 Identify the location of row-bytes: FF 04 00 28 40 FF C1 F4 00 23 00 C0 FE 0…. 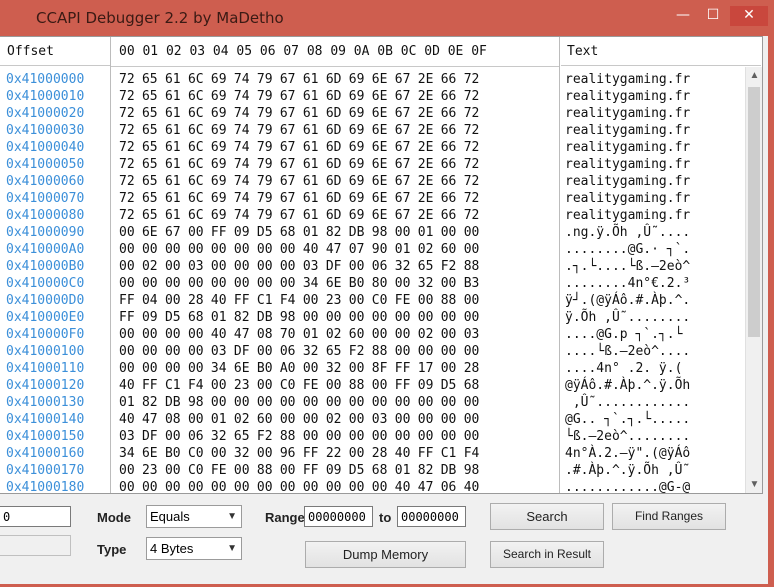
(299, 300).